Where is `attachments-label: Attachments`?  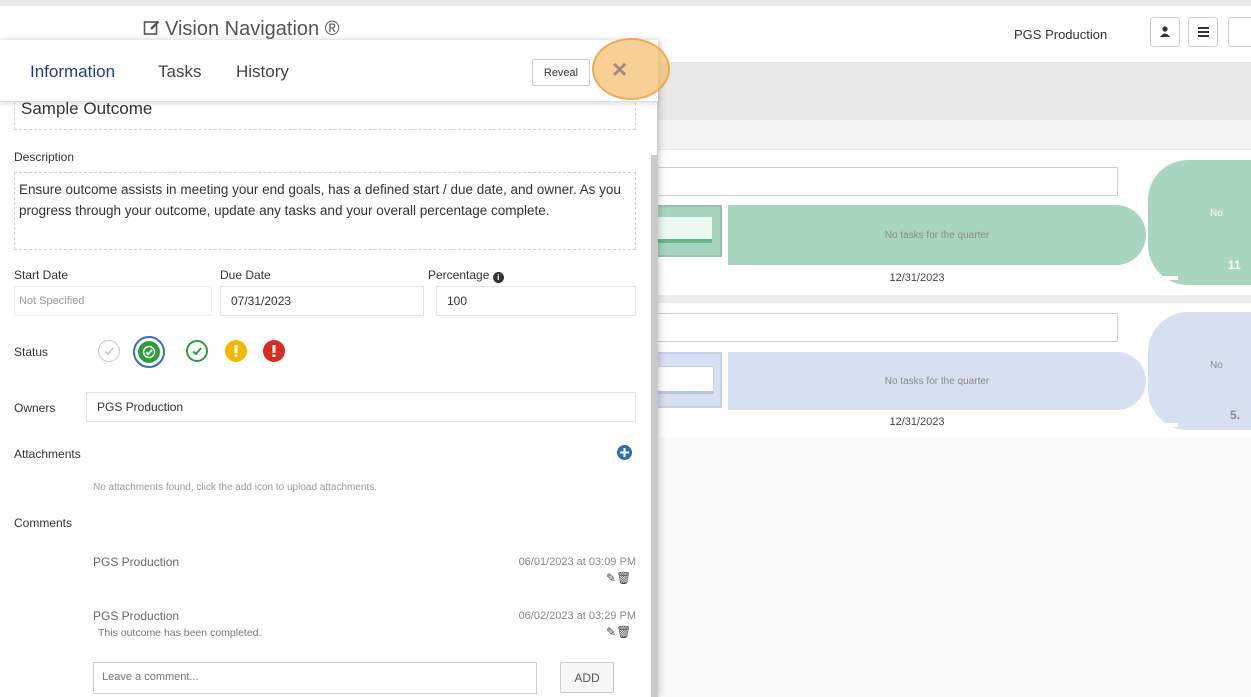
attachments-label: Attachments is located at coordinates (47, 454).